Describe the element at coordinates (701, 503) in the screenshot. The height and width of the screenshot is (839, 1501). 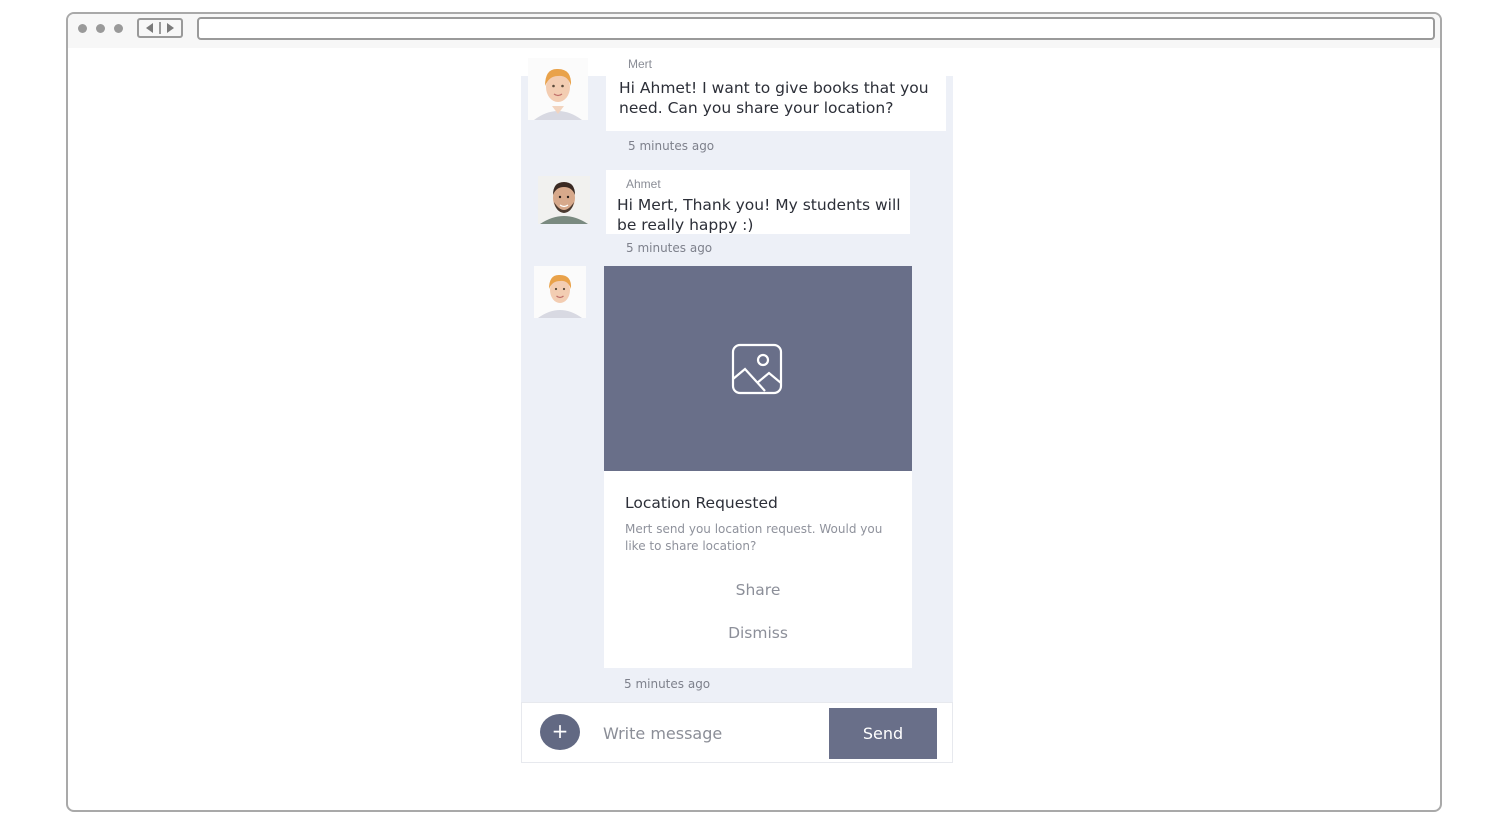
I see `card-title: Location Requested` at that location.